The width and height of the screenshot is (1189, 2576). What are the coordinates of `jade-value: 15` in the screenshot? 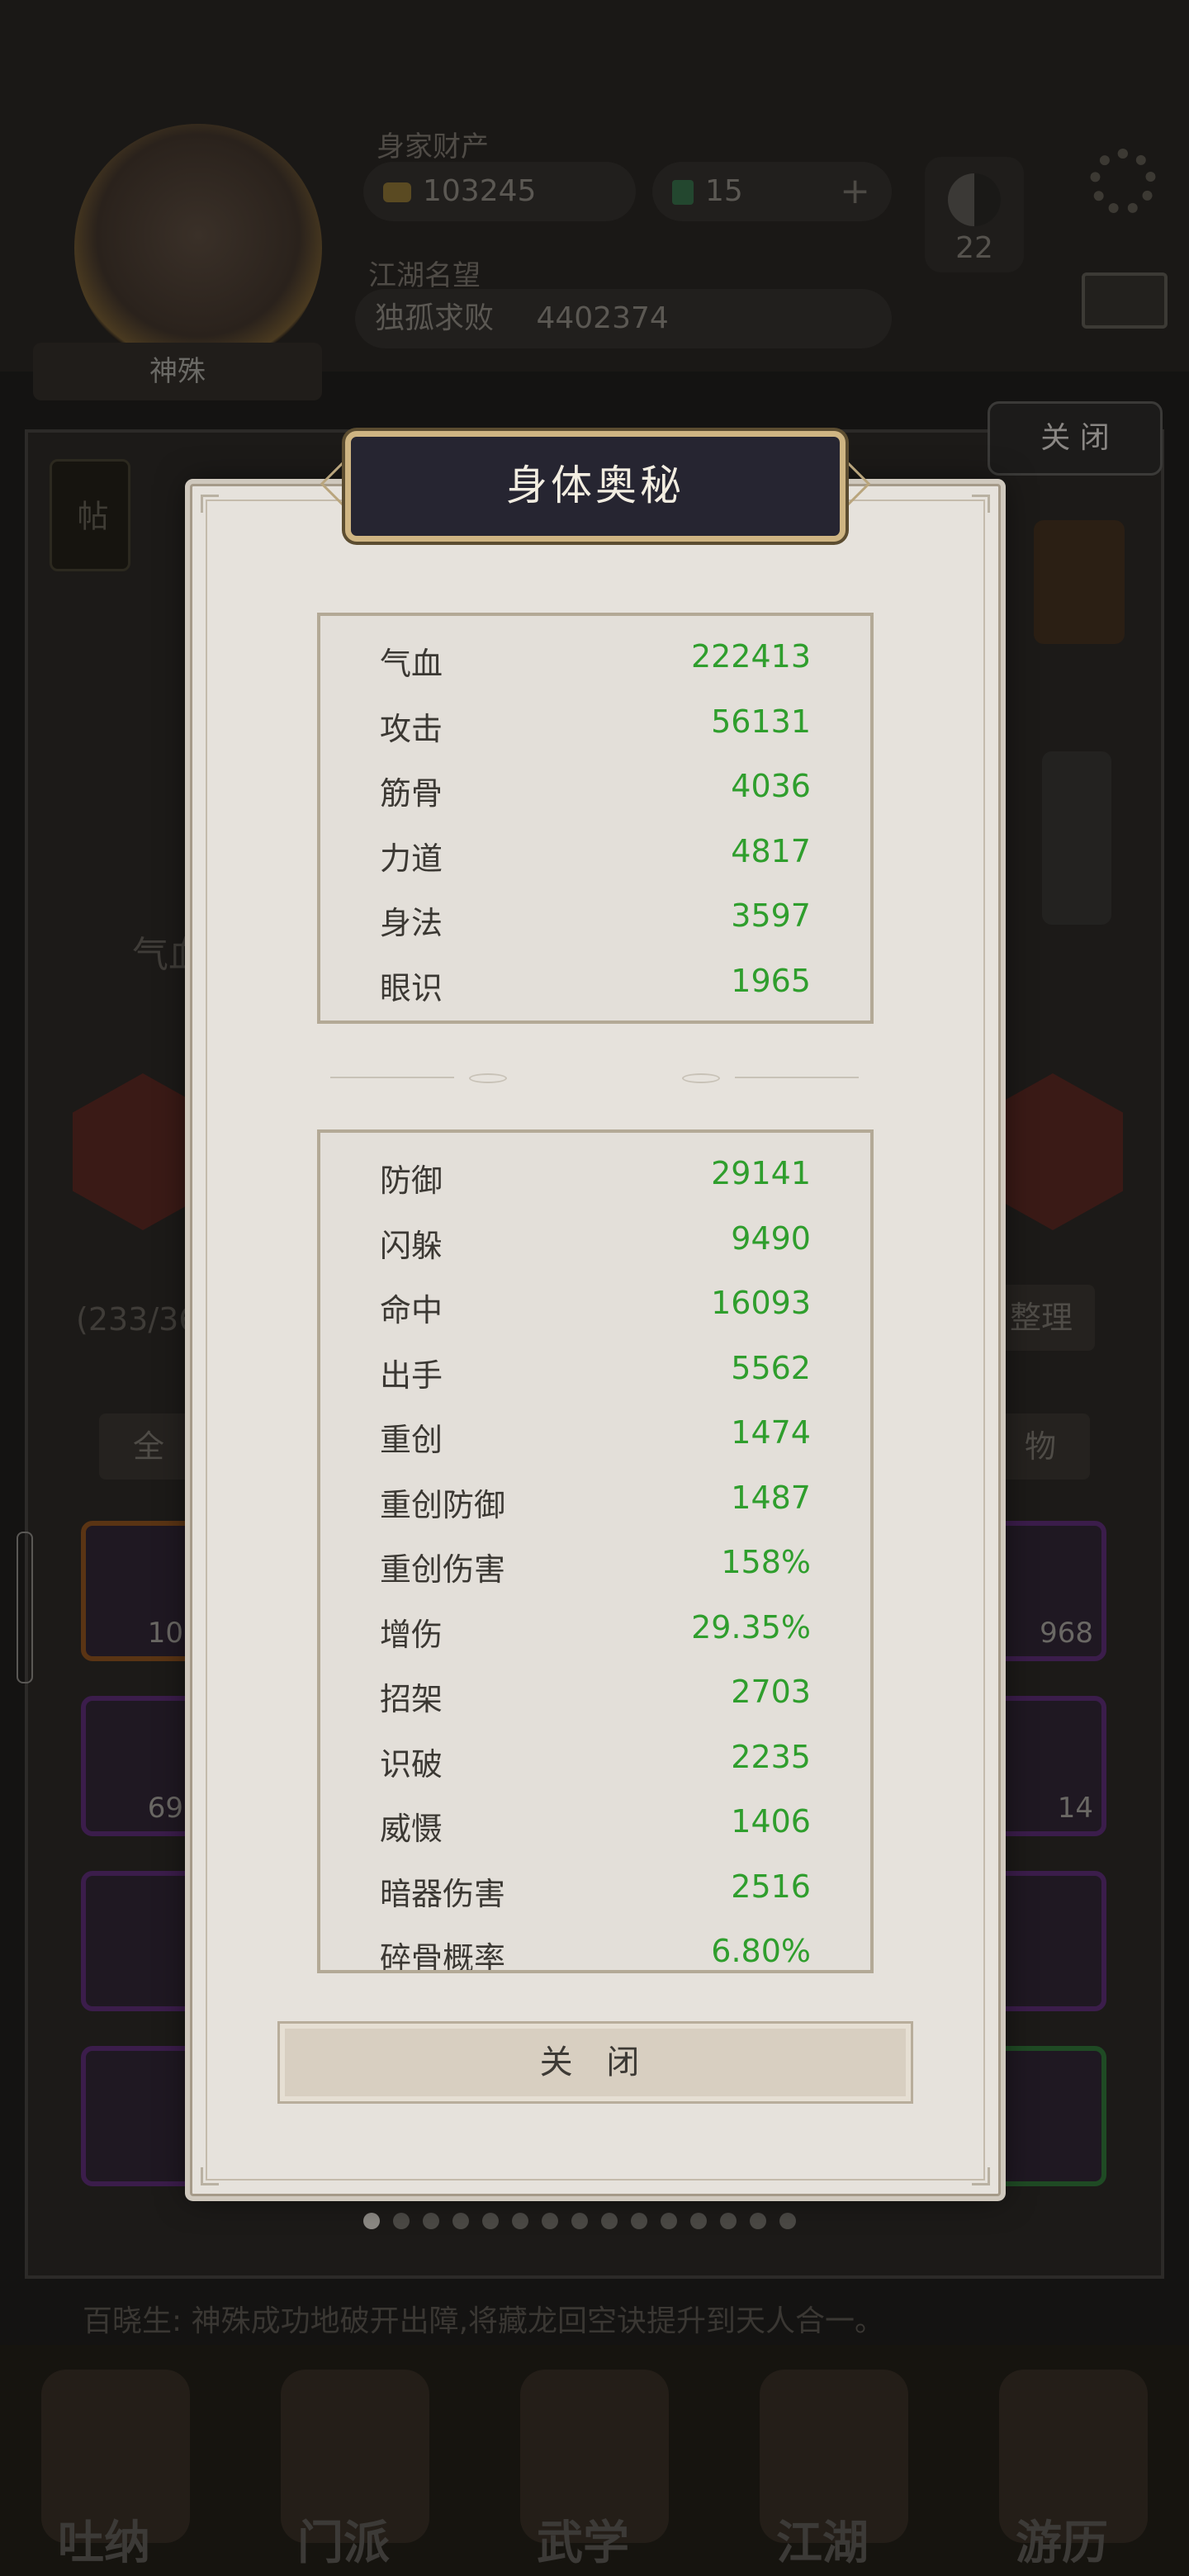 It's located at (724, 191).